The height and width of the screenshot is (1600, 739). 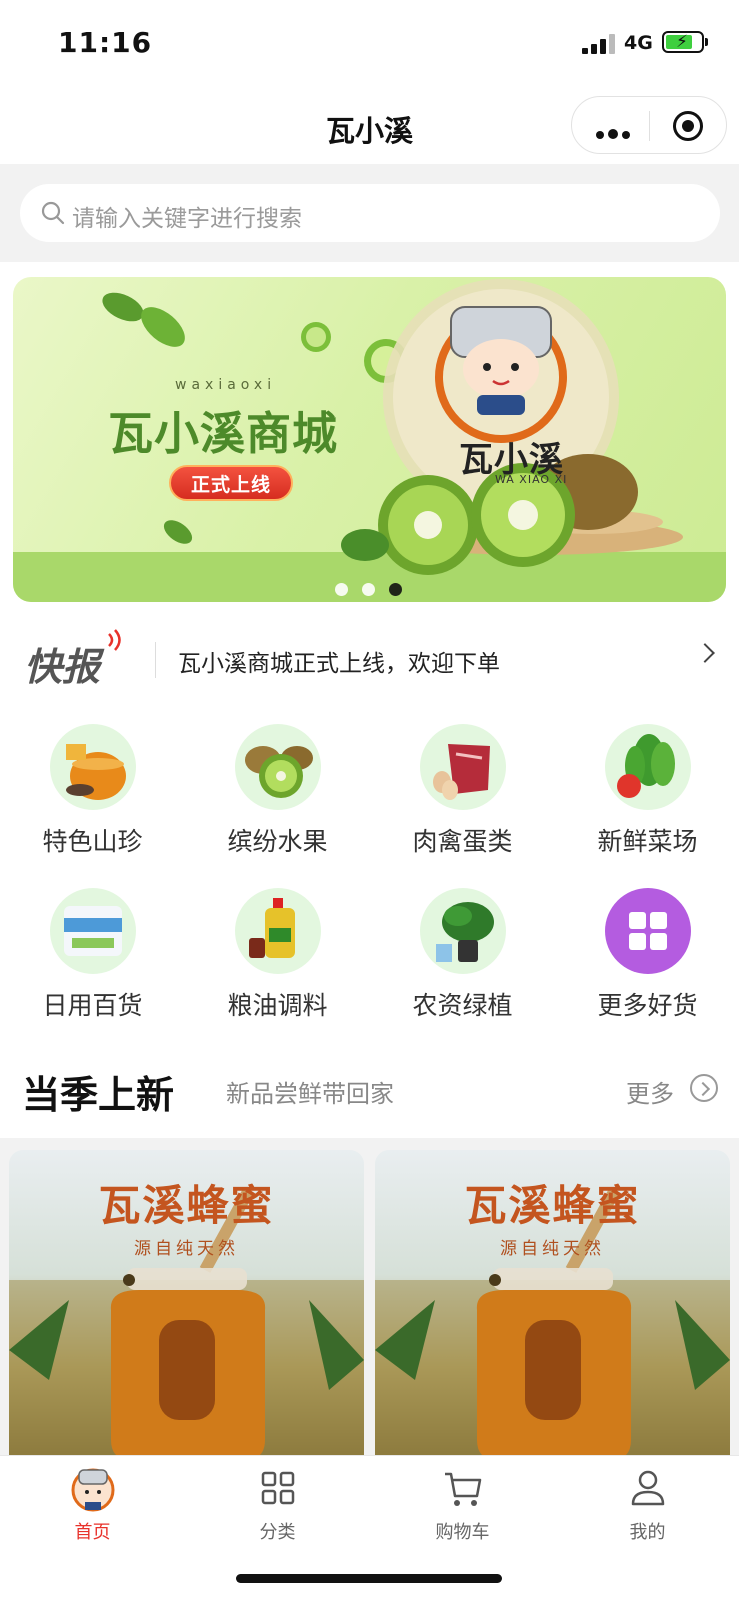 What do you see at coordinates (277, 931) in the screenshot?
I see `oil-icon` at bounding box center [277, 931].